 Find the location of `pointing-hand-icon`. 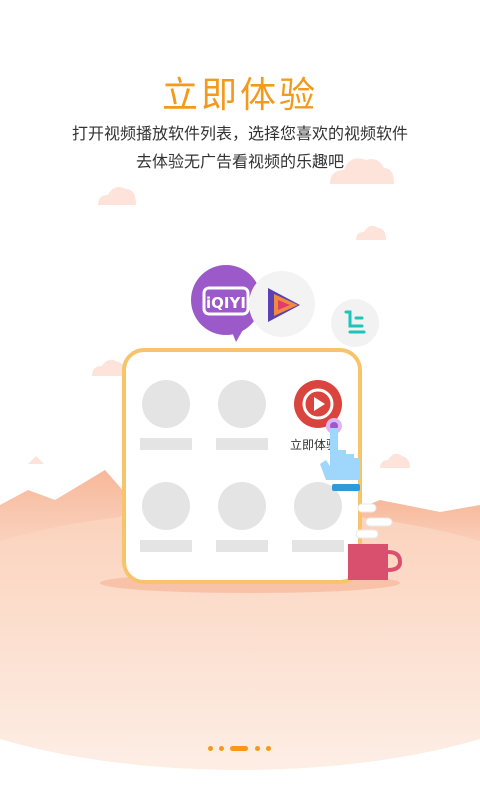

pointing-hand-icon is located at coordinates (339, 455).